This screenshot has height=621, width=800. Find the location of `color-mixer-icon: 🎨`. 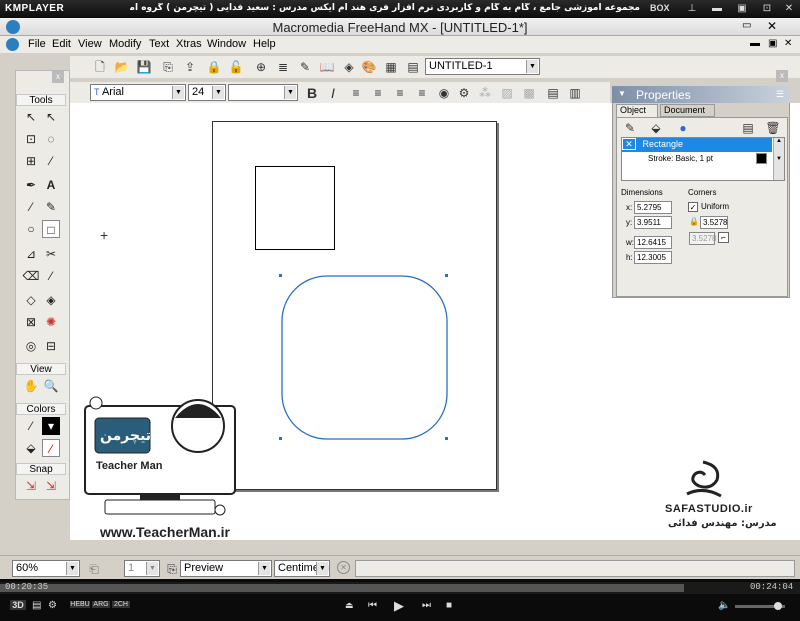

color-mixer-icon: 🎨 is located at coordinates (369, 67).